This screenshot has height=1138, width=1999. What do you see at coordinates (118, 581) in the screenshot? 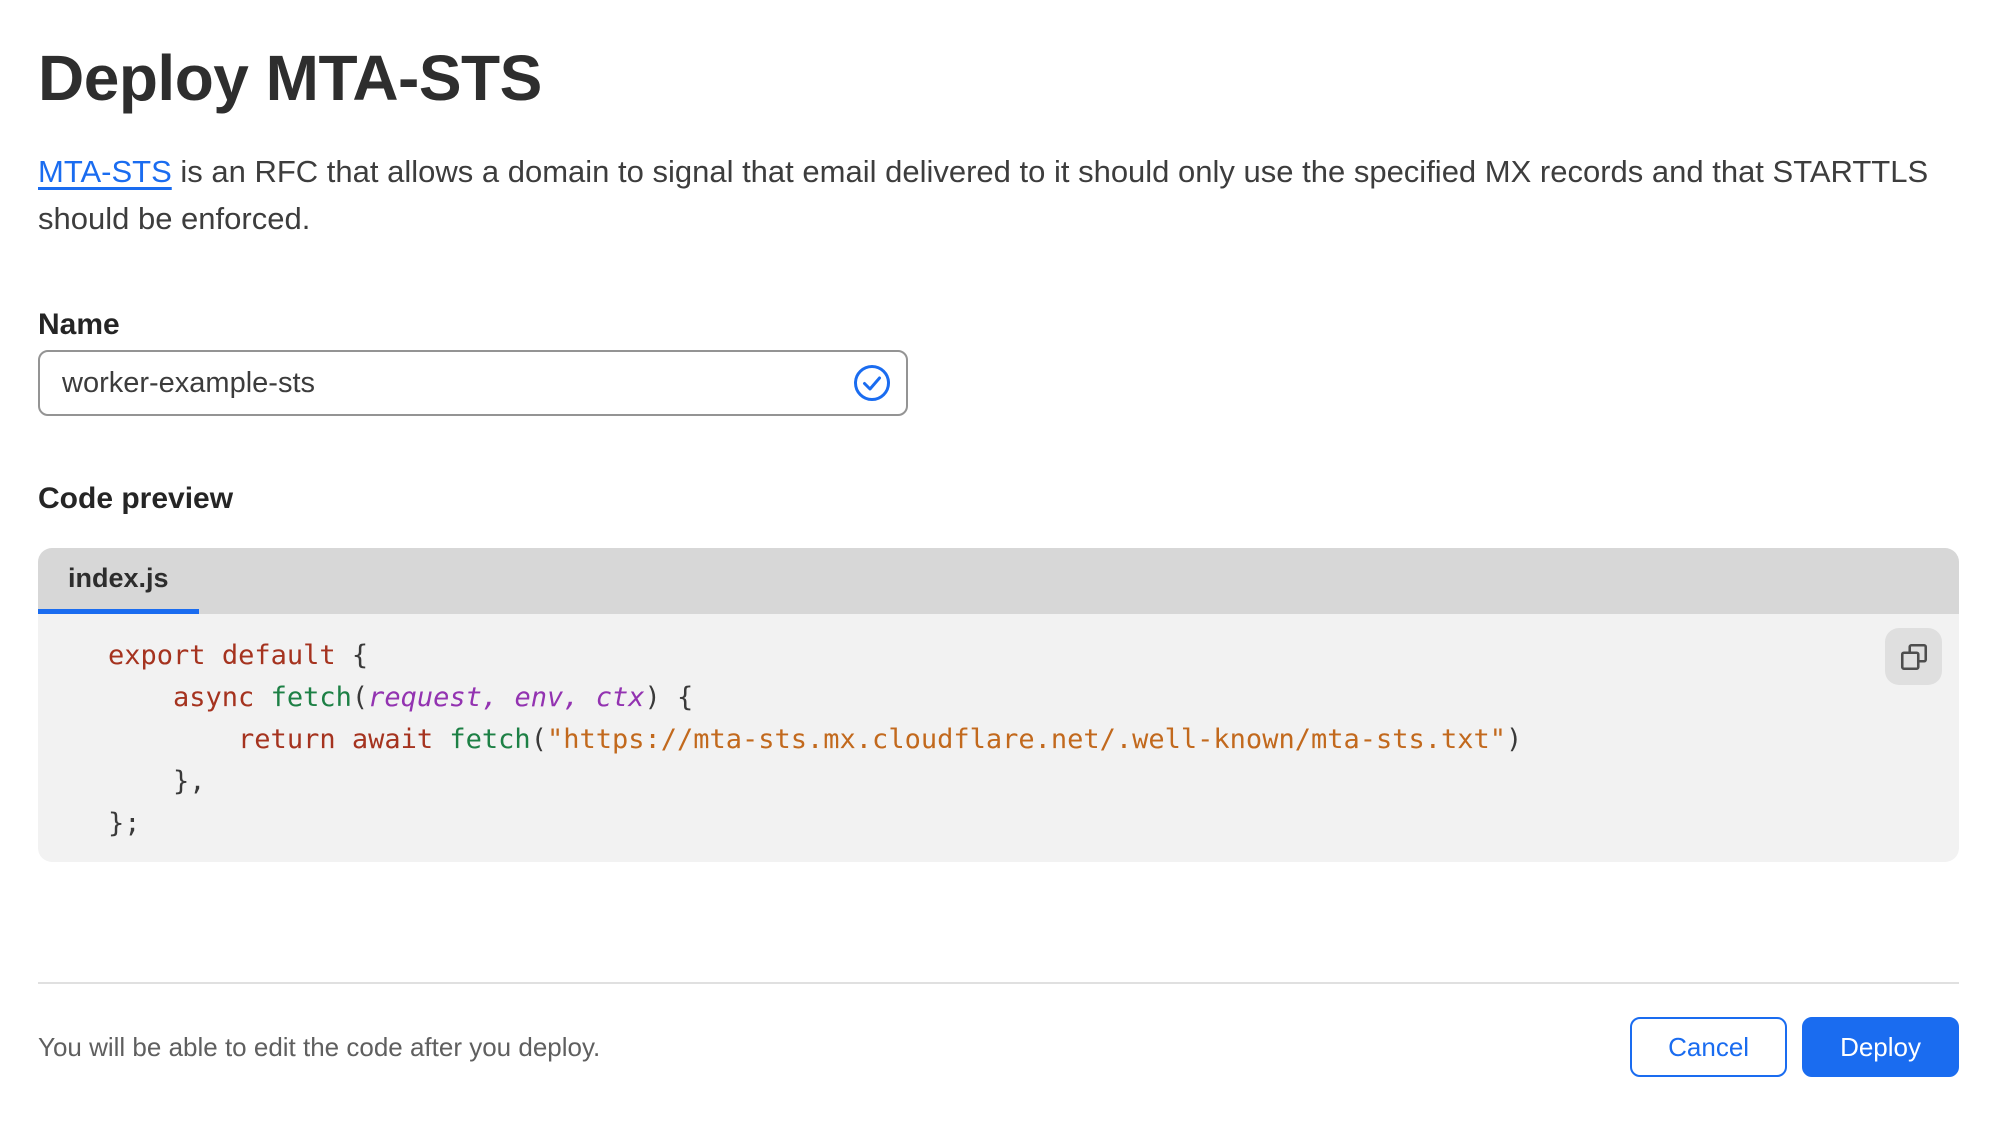
I see `tab-indexjs: index.js` at bounding box center [118, 581].